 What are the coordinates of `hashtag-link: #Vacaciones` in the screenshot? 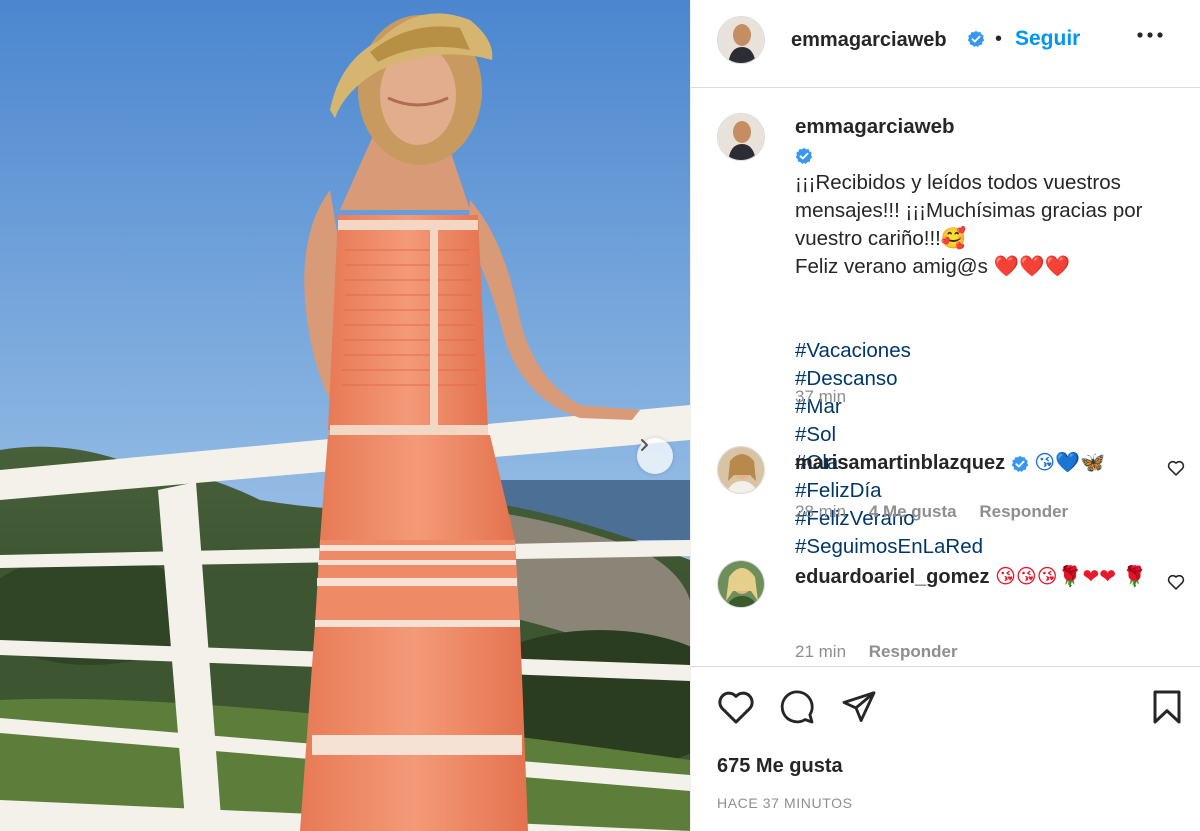 It's located at (853, 350).